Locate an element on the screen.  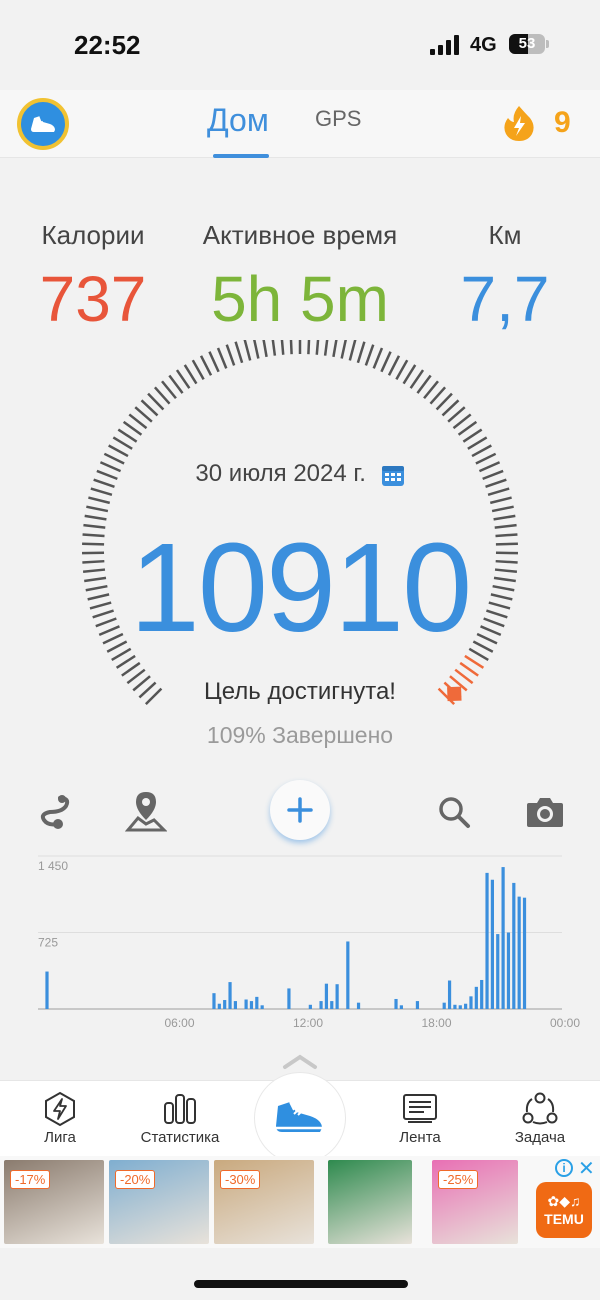
nav-feed: Лента is located at coordinates (420, 1118).